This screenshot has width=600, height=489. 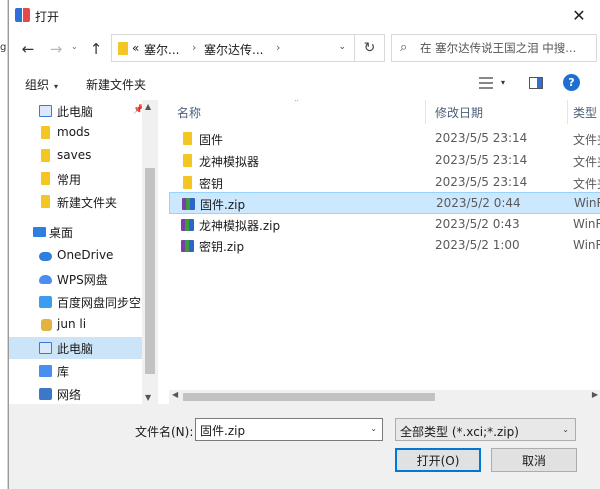 What do you see at coordinates (586, 224) in the screenshot?
I see `file-type: WinR` at bounding box center [586, 224].